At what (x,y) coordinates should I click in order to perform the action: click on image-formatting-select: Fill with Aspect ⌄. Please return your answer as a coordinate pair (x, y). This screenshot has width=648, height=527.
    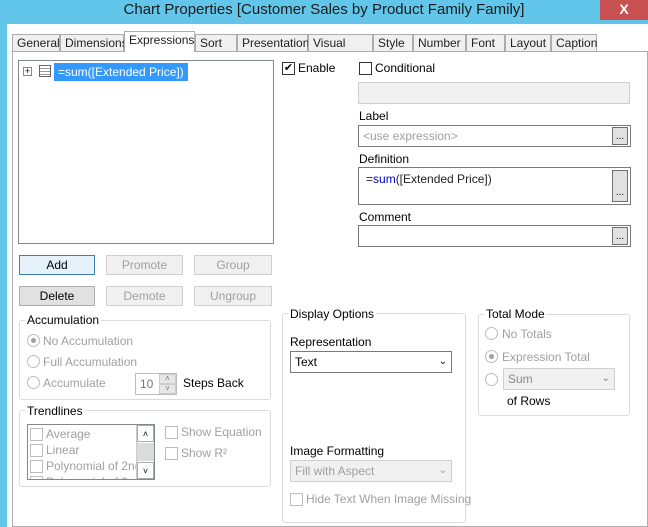
    Looking at the image, I should click on (371, 471).